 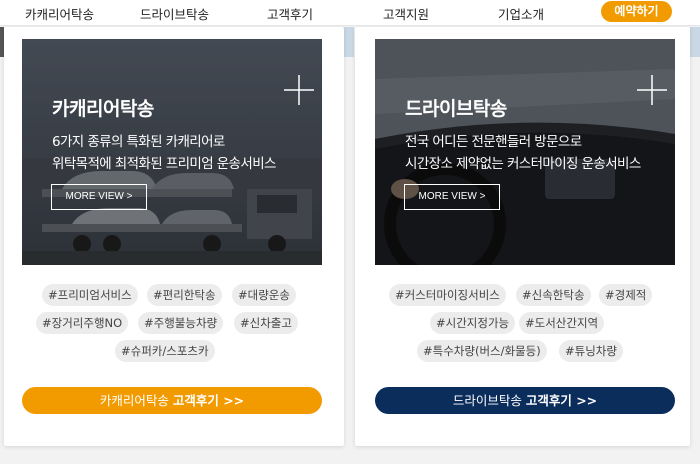 What do you see at coordinates (82, 323) in the screenshot?
I see `tag: #장거리주행NO` at bounding box center [82, 323].